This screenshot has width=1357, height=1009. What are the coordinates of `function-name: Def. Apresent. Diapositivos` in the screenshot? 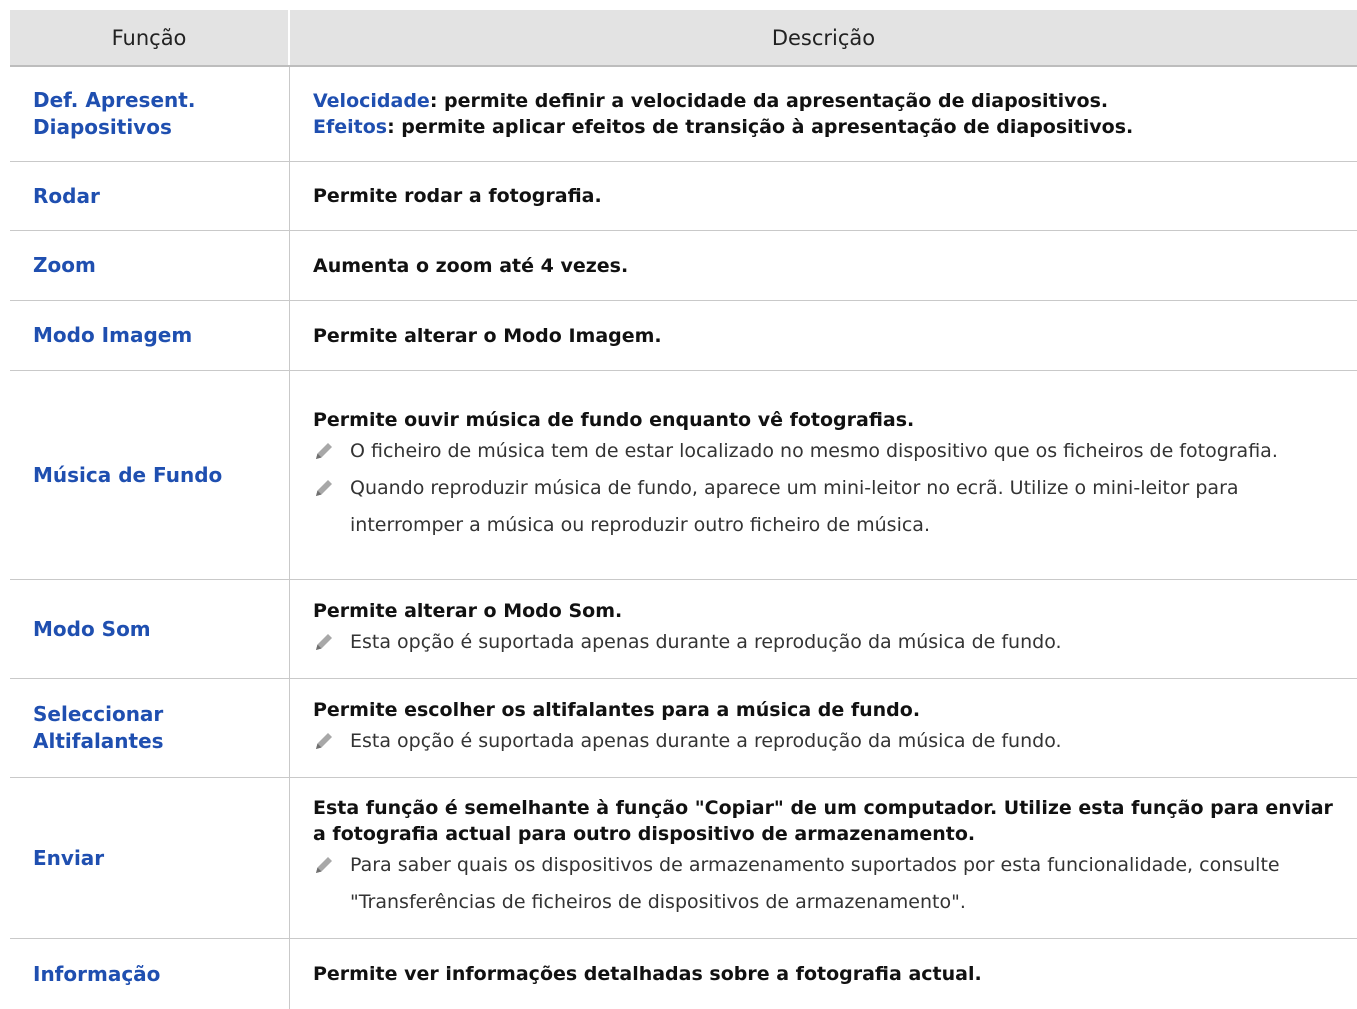 It's located at (114, 113).